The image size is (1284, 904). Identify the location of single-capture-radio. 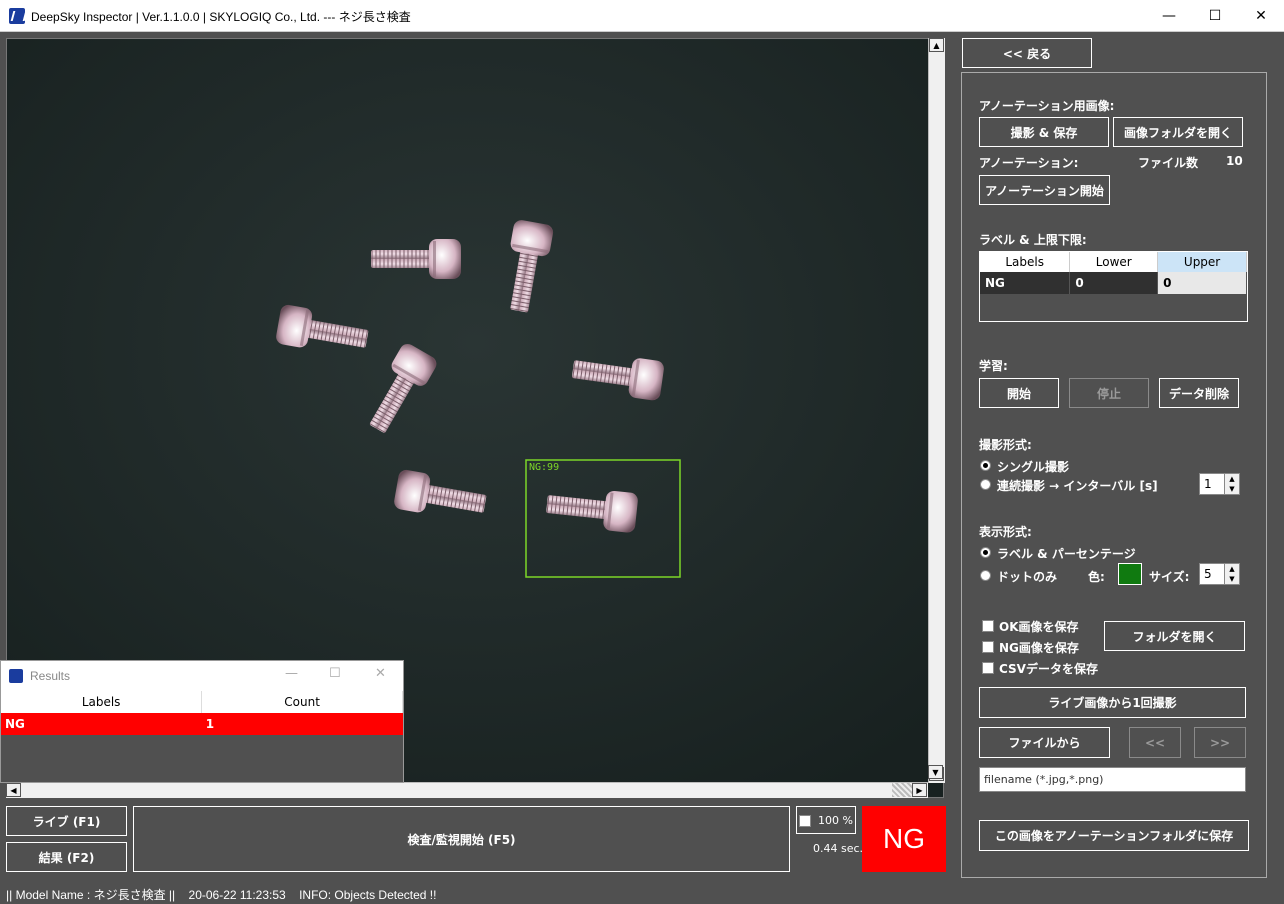
(985, 465).